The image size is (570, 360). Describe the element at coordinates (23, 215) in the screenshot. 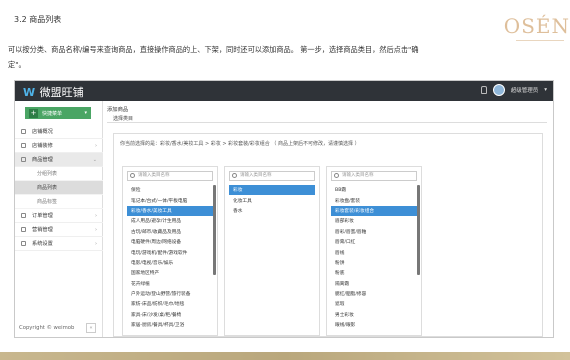

I see `order-icon` at that location.